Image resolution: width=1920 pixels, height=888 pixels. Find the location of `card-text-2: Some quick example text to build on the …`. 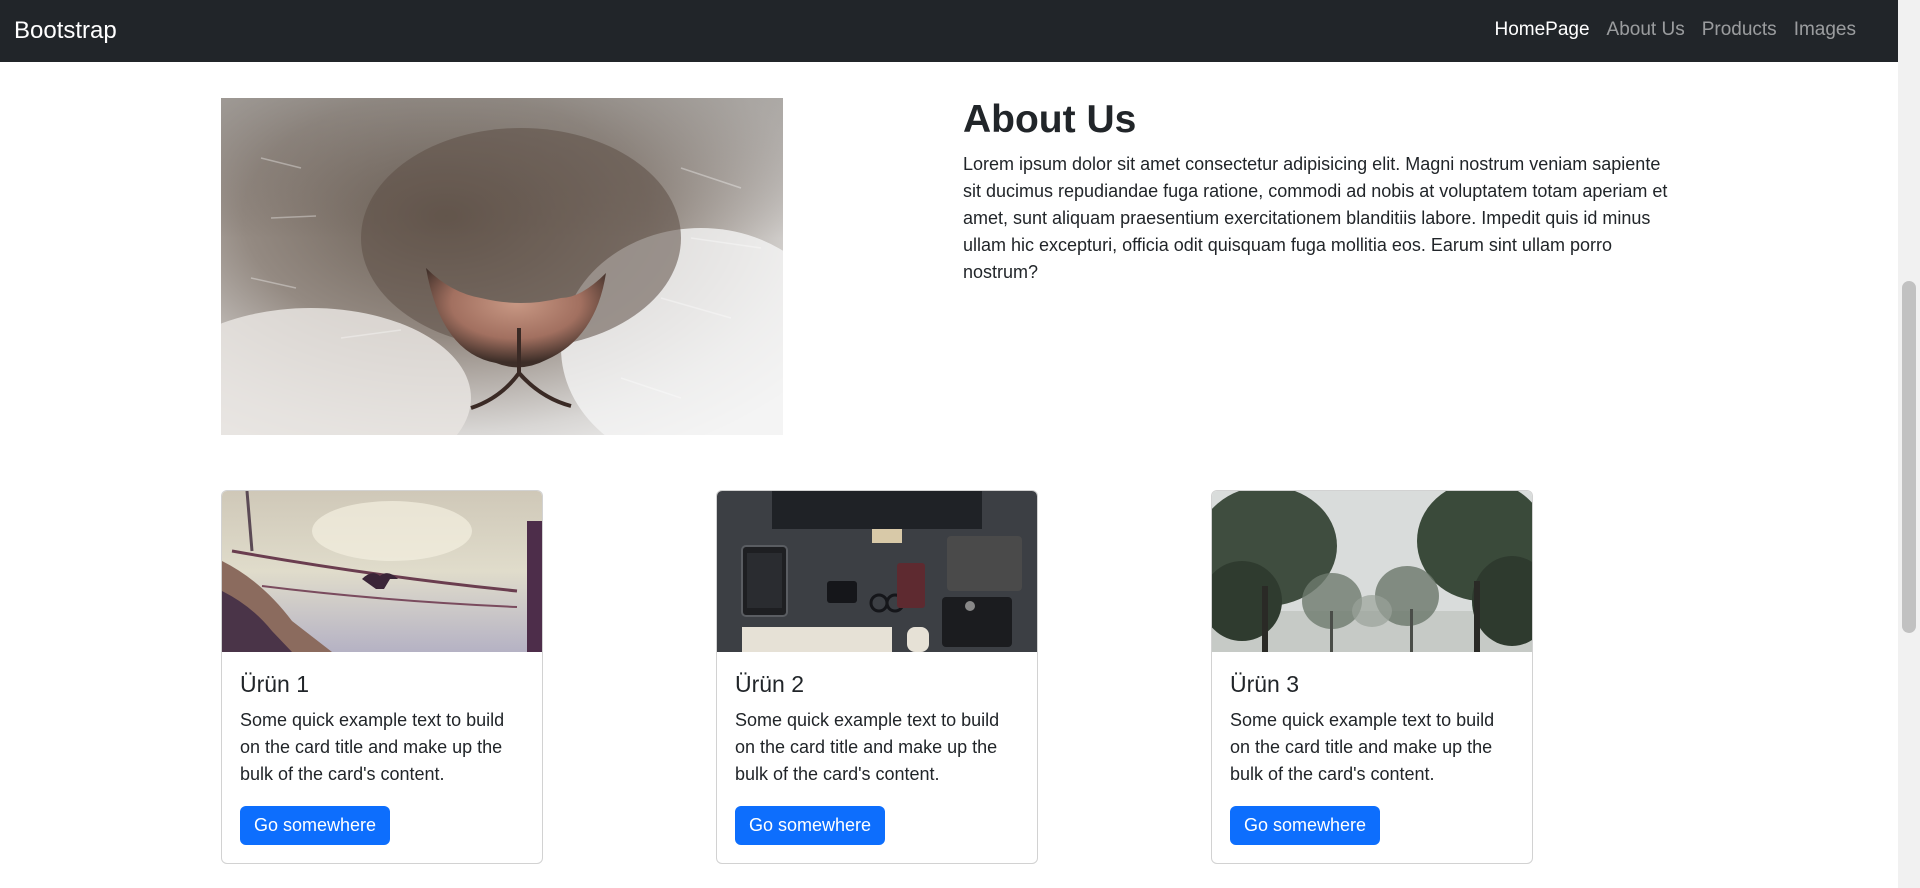

card-text-2: Some quick example text to build on the … is located at coordinates (867, 747).